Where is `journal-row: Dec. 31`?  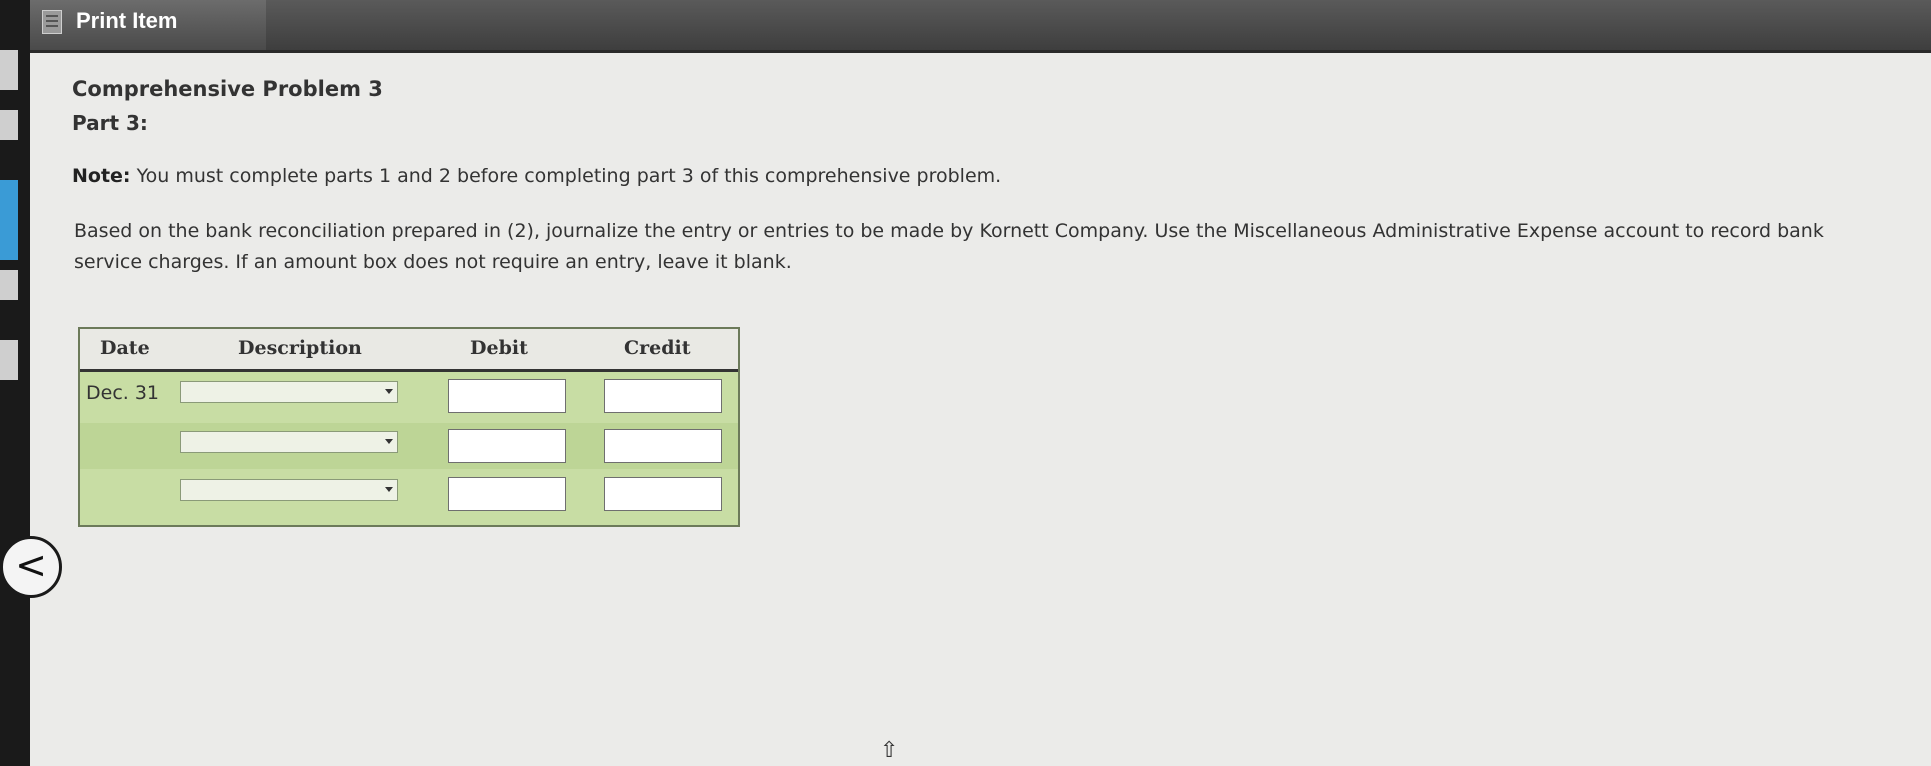
journal-row: Dec. 31 is located at coordinates (409, 396).